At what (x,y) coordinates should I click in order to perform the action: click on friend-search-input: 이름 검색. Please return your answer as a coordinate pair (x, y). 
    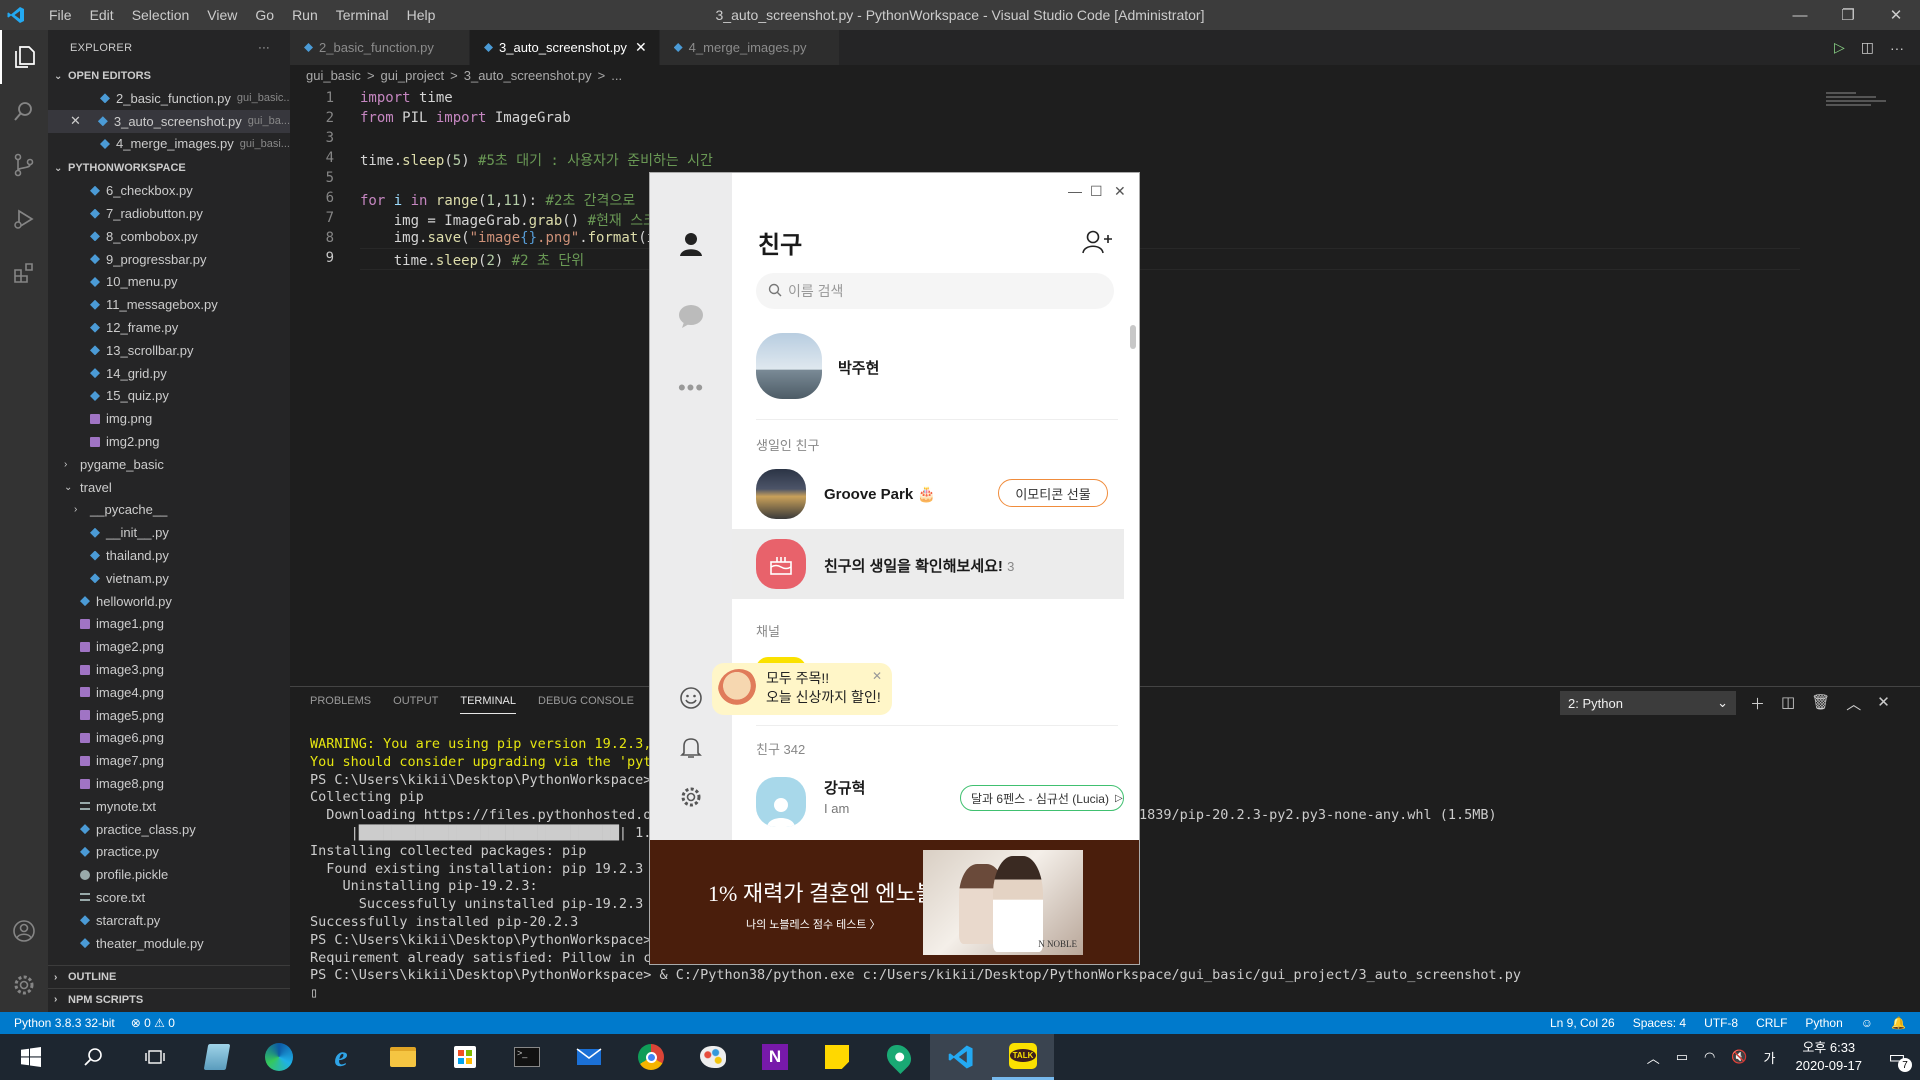
    Looking at the image, I should click on (935, 291).